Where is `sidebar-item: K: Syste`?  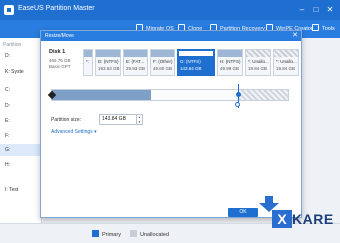 sidebar-item: K: Syste is located at coordinates (21, 72).